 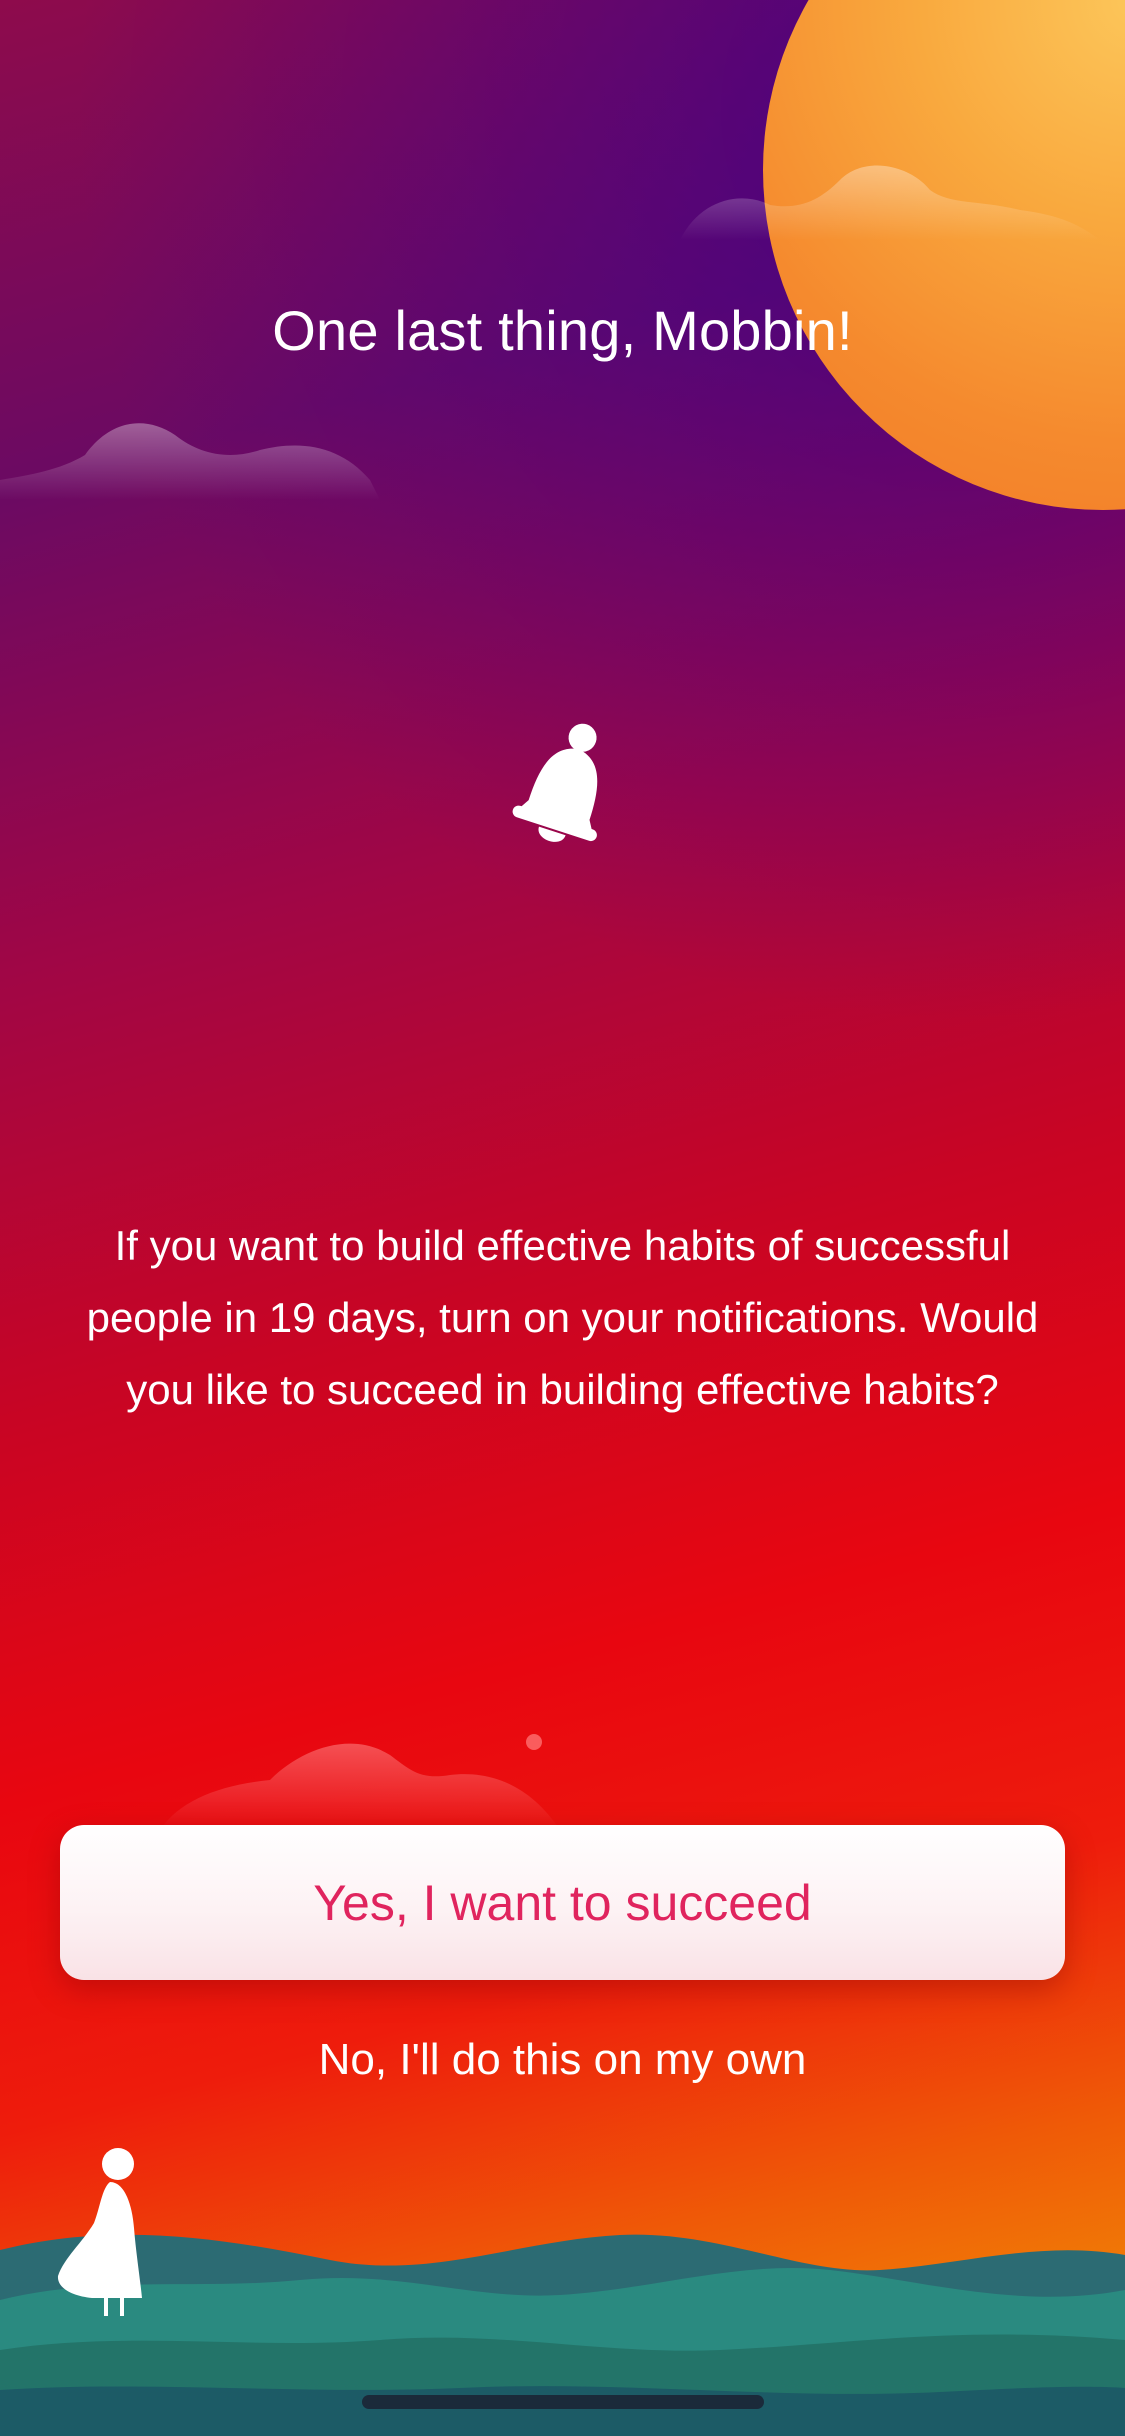 I want to click on skip-notifications-button: No, I'll do this on my own, so click(x=562, y=2060).